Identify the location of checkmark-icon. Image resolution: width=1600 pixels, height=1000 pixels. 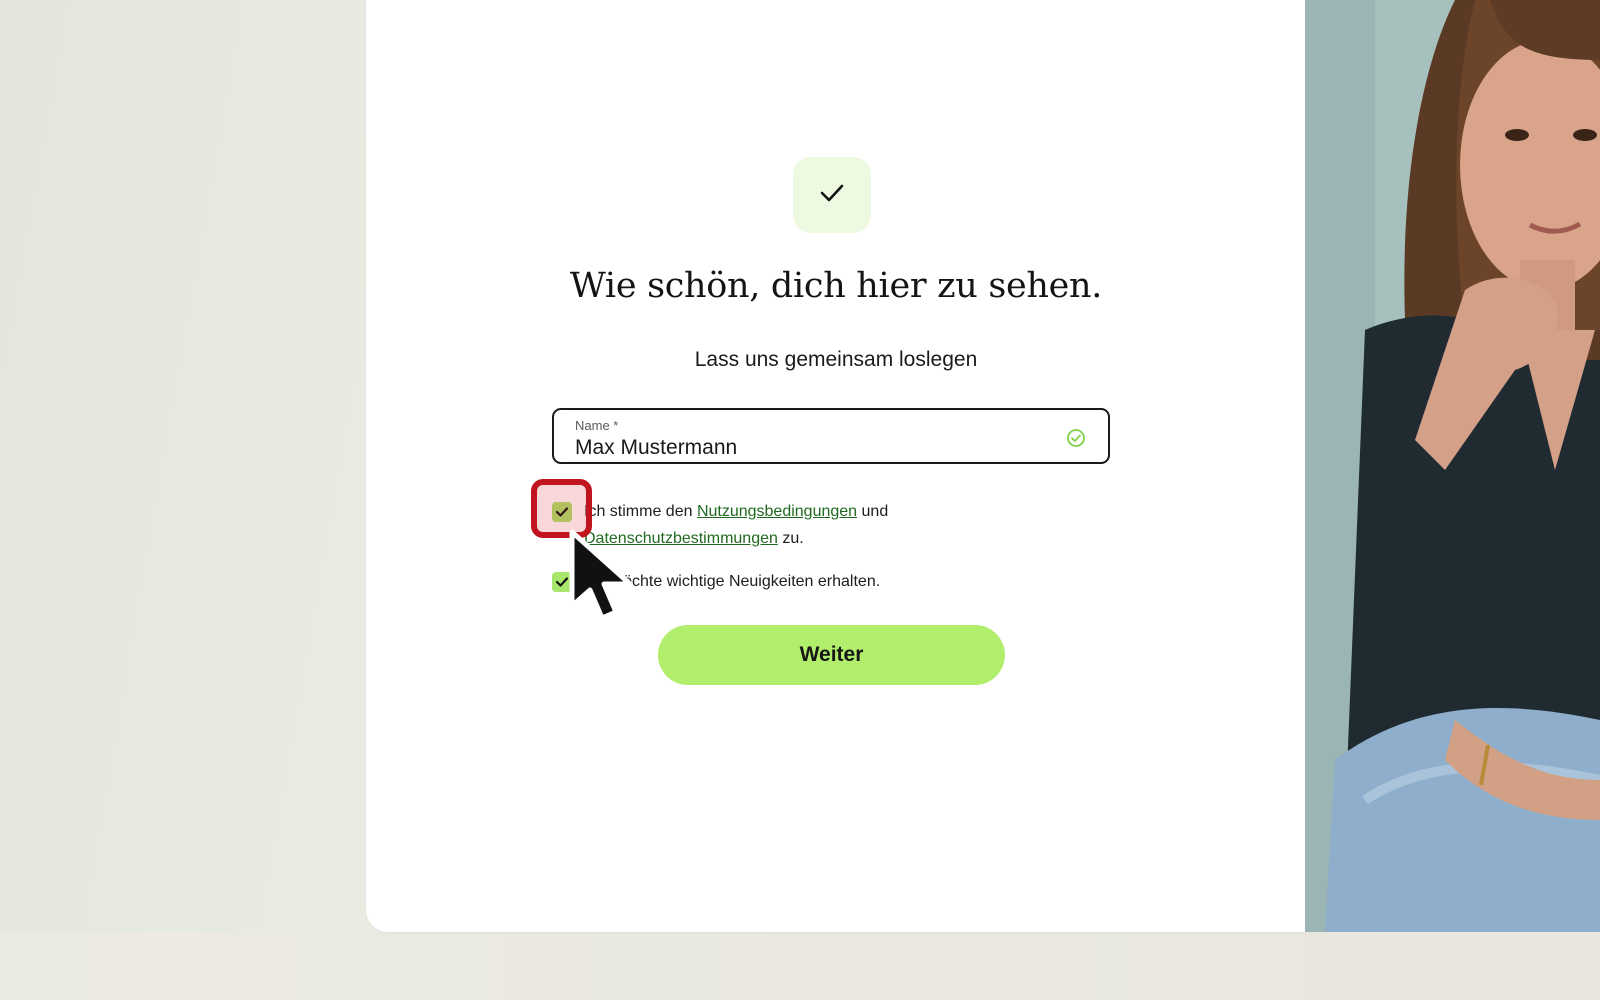
(832, 195).